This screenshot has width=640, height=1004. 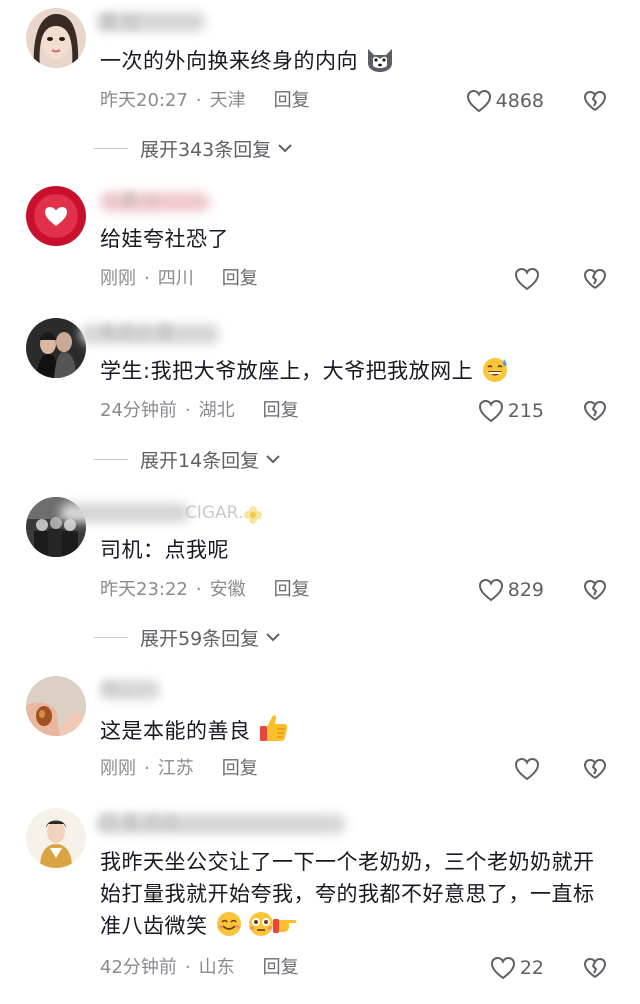 I want to click on comment-meta: 刚刚 · 江苏 回复, so click(x=179, y=768).